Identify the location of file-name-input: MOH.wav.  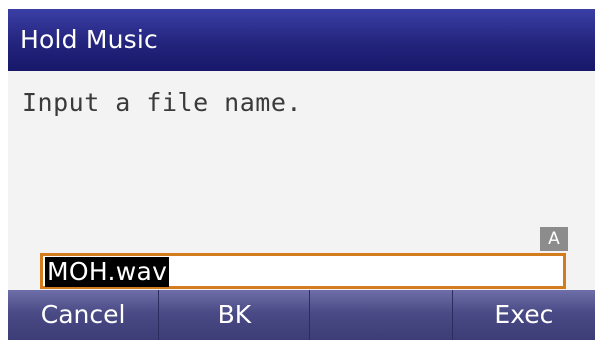
(303, 271).